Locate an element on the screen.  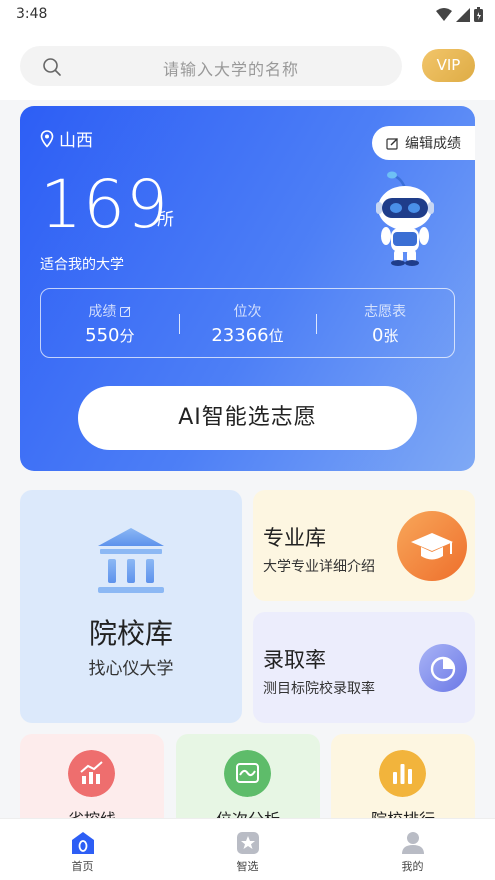
wifi-icon is located at coordinates (444, 14).